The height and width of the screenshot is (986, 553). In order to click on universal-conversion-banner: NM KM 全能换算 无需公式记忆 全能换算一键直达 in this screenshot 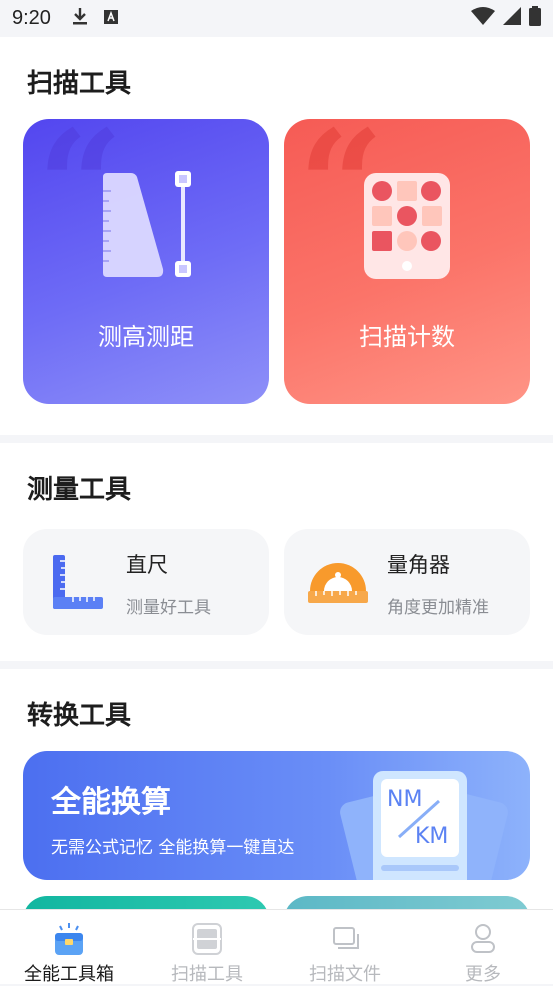, I will do `click(276, 815)`.